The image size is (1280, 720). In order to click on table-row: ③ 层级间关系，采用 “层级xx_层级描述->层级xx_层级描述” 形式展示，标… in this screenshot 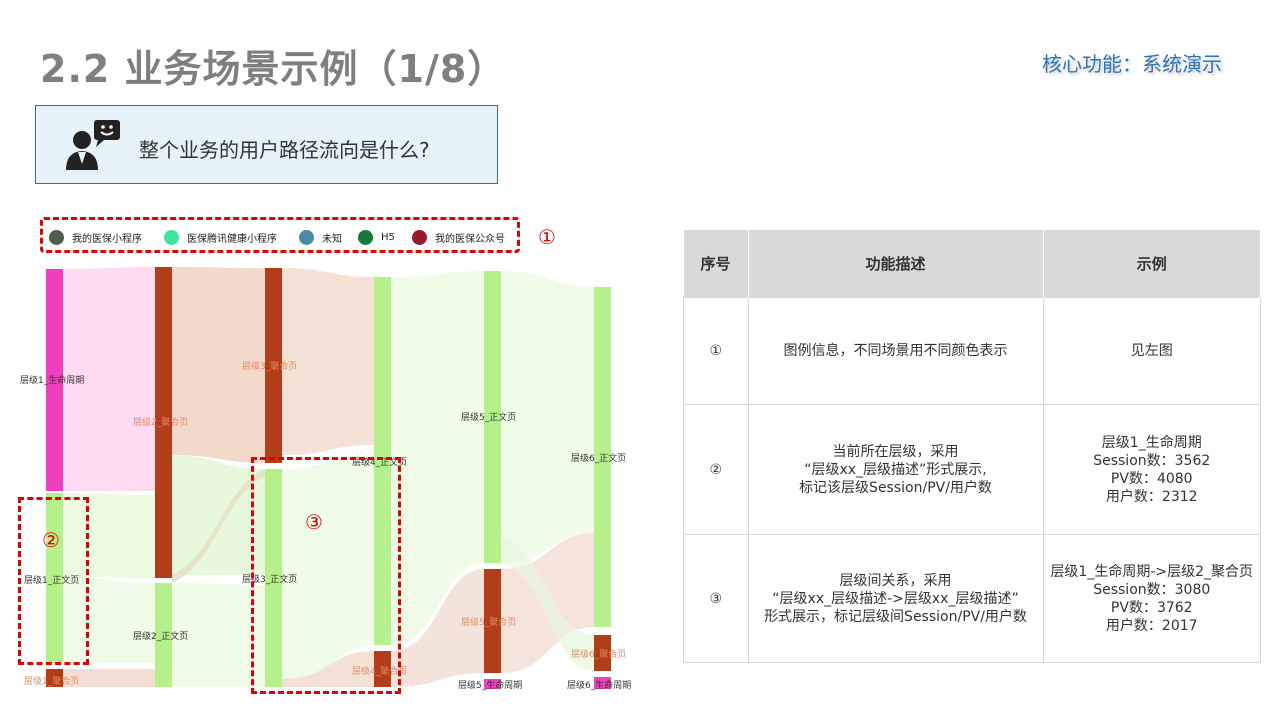, I will do `click(972, 598)`.